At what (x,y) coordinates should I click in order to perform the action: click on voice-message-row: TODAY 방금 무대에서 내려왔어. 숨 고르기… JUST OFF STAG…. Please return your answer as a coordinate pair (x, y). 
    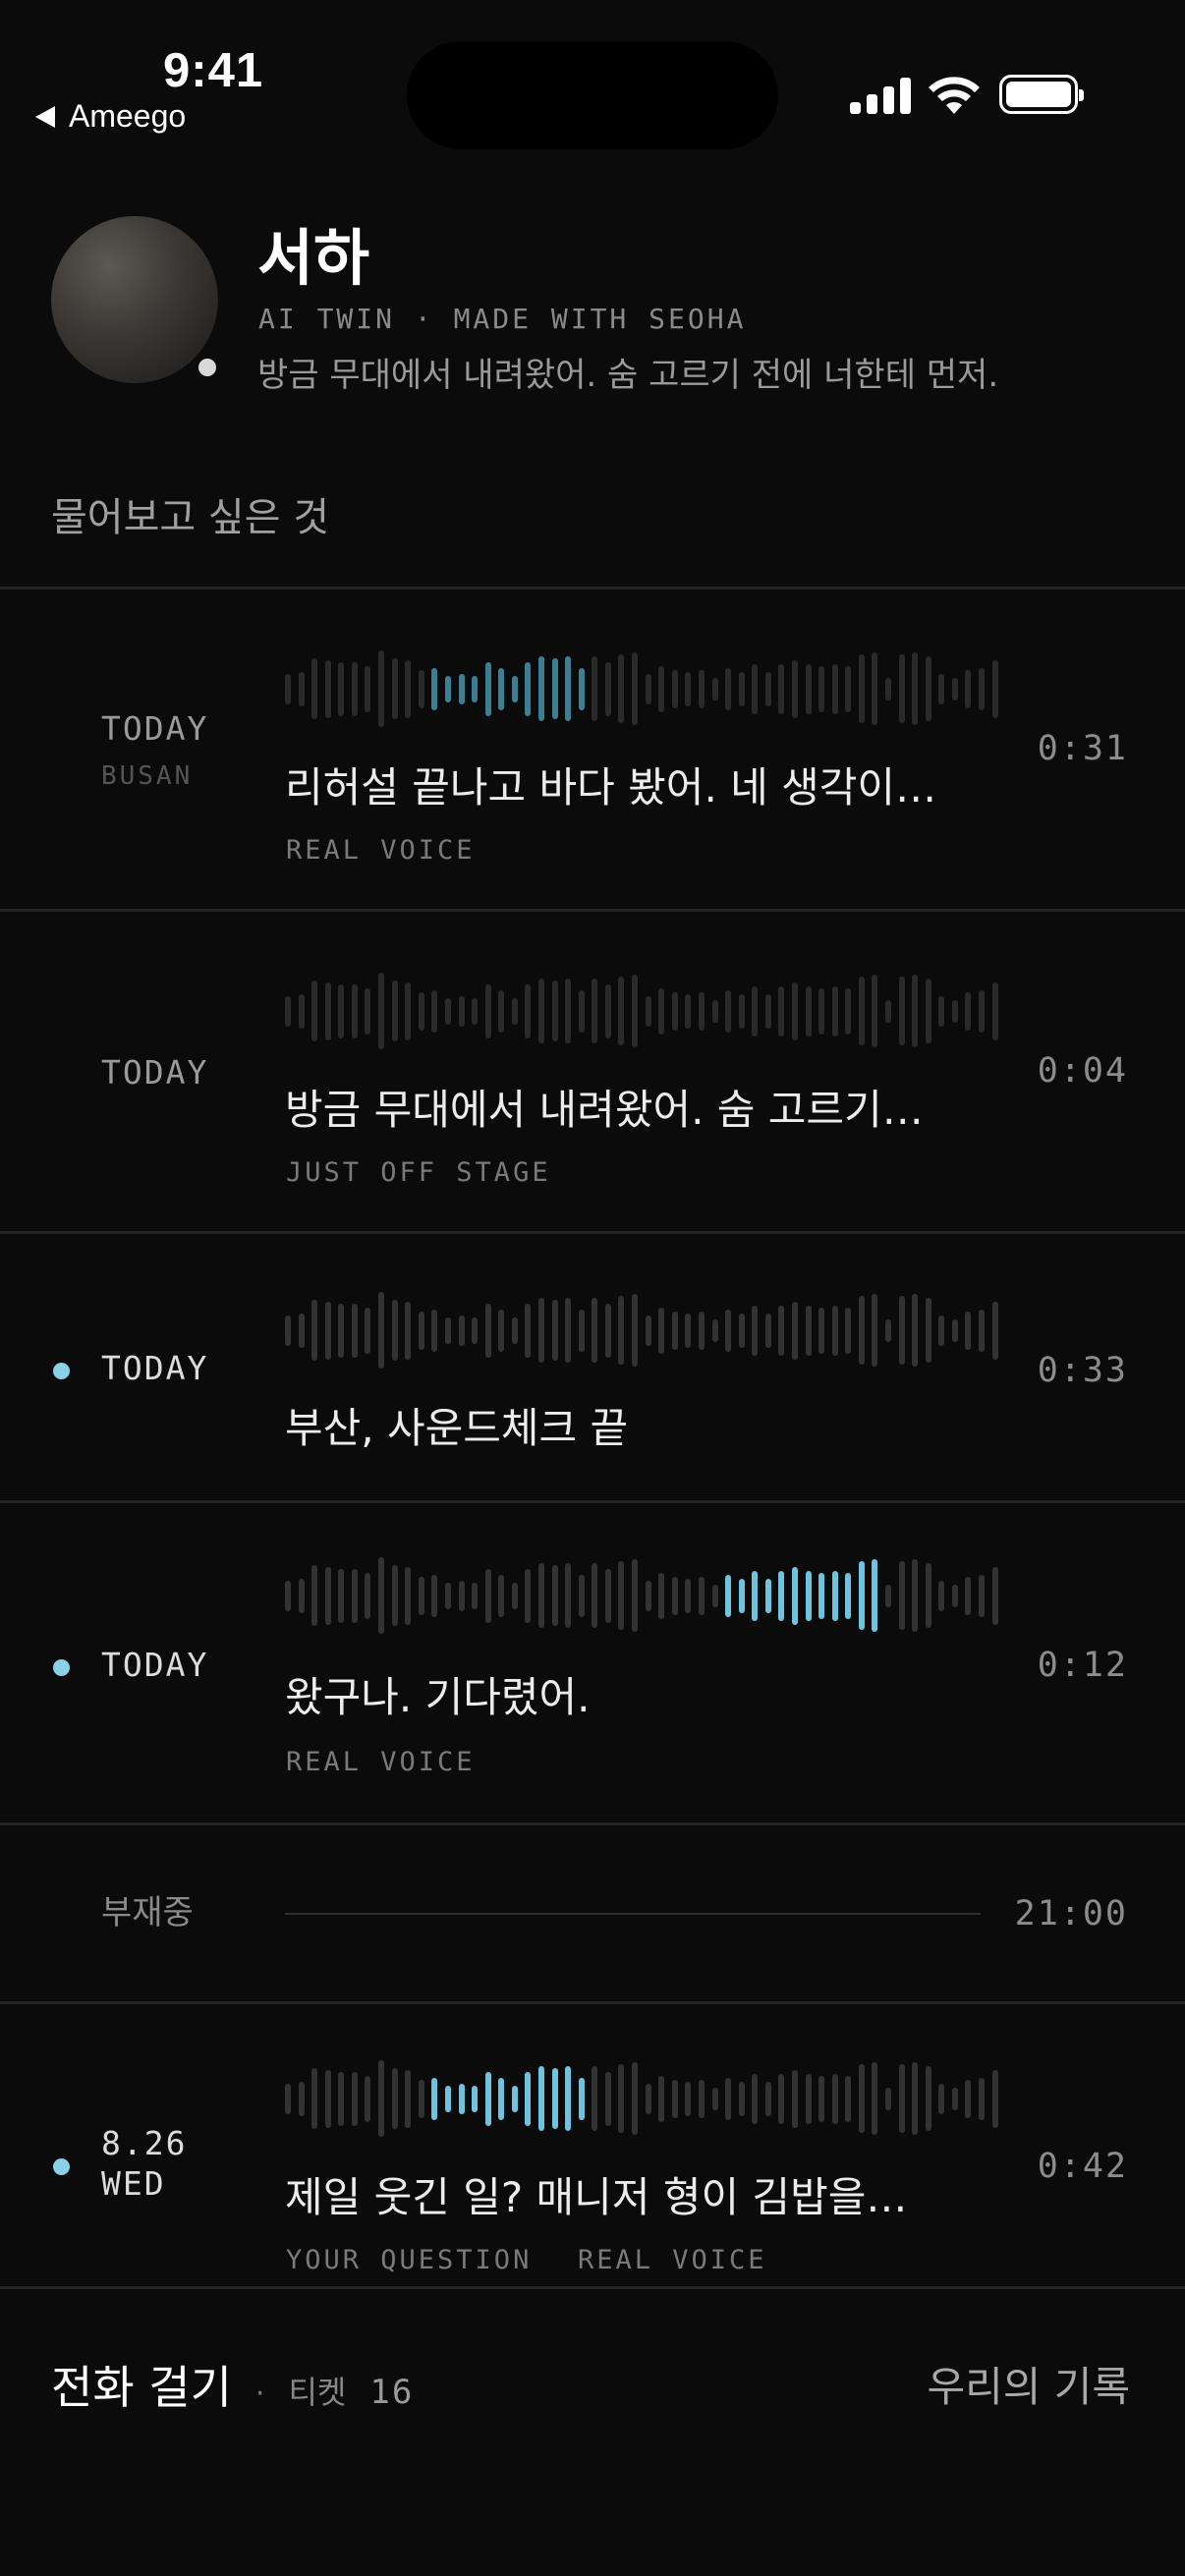
    Looking at the image, I should click on (592, 1070).